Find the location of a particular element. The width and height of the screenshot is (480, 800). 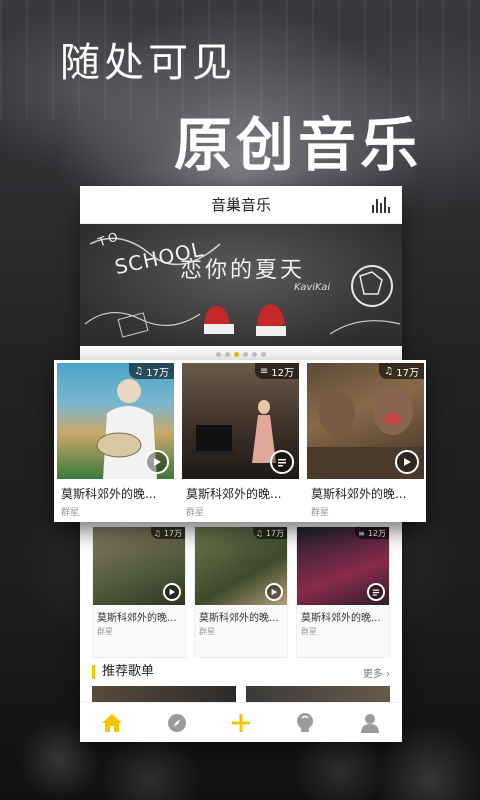

discover-compass-icon is located at coordinates (176, 722).